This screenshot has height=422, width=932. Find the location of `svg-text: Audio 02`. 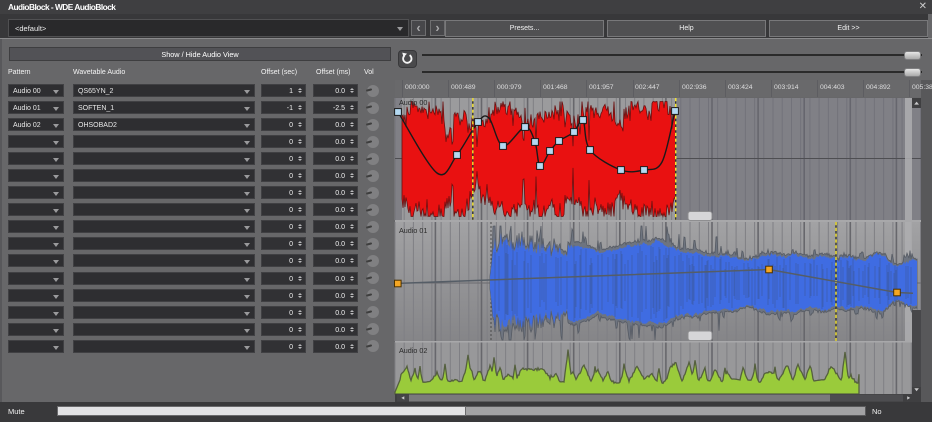

svg-text: Audio 02 is located at coordinates (413, 350).